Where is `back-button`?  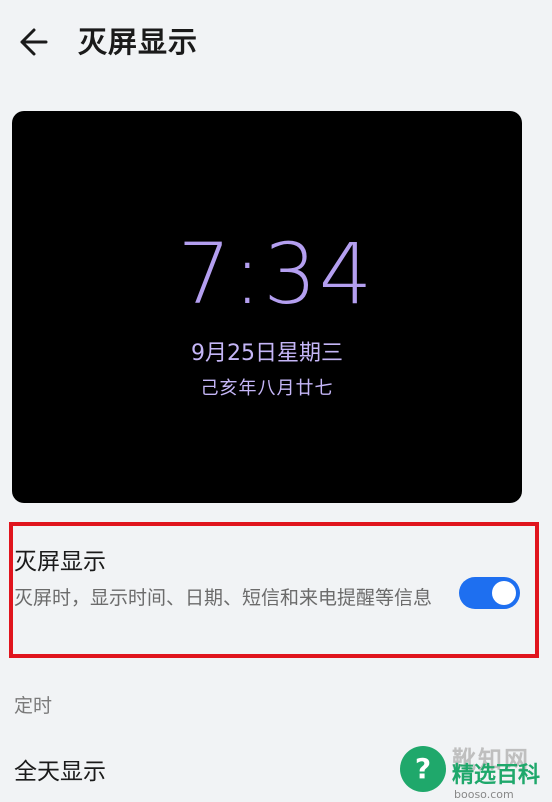
back-button is located at coordinates (32, 42).